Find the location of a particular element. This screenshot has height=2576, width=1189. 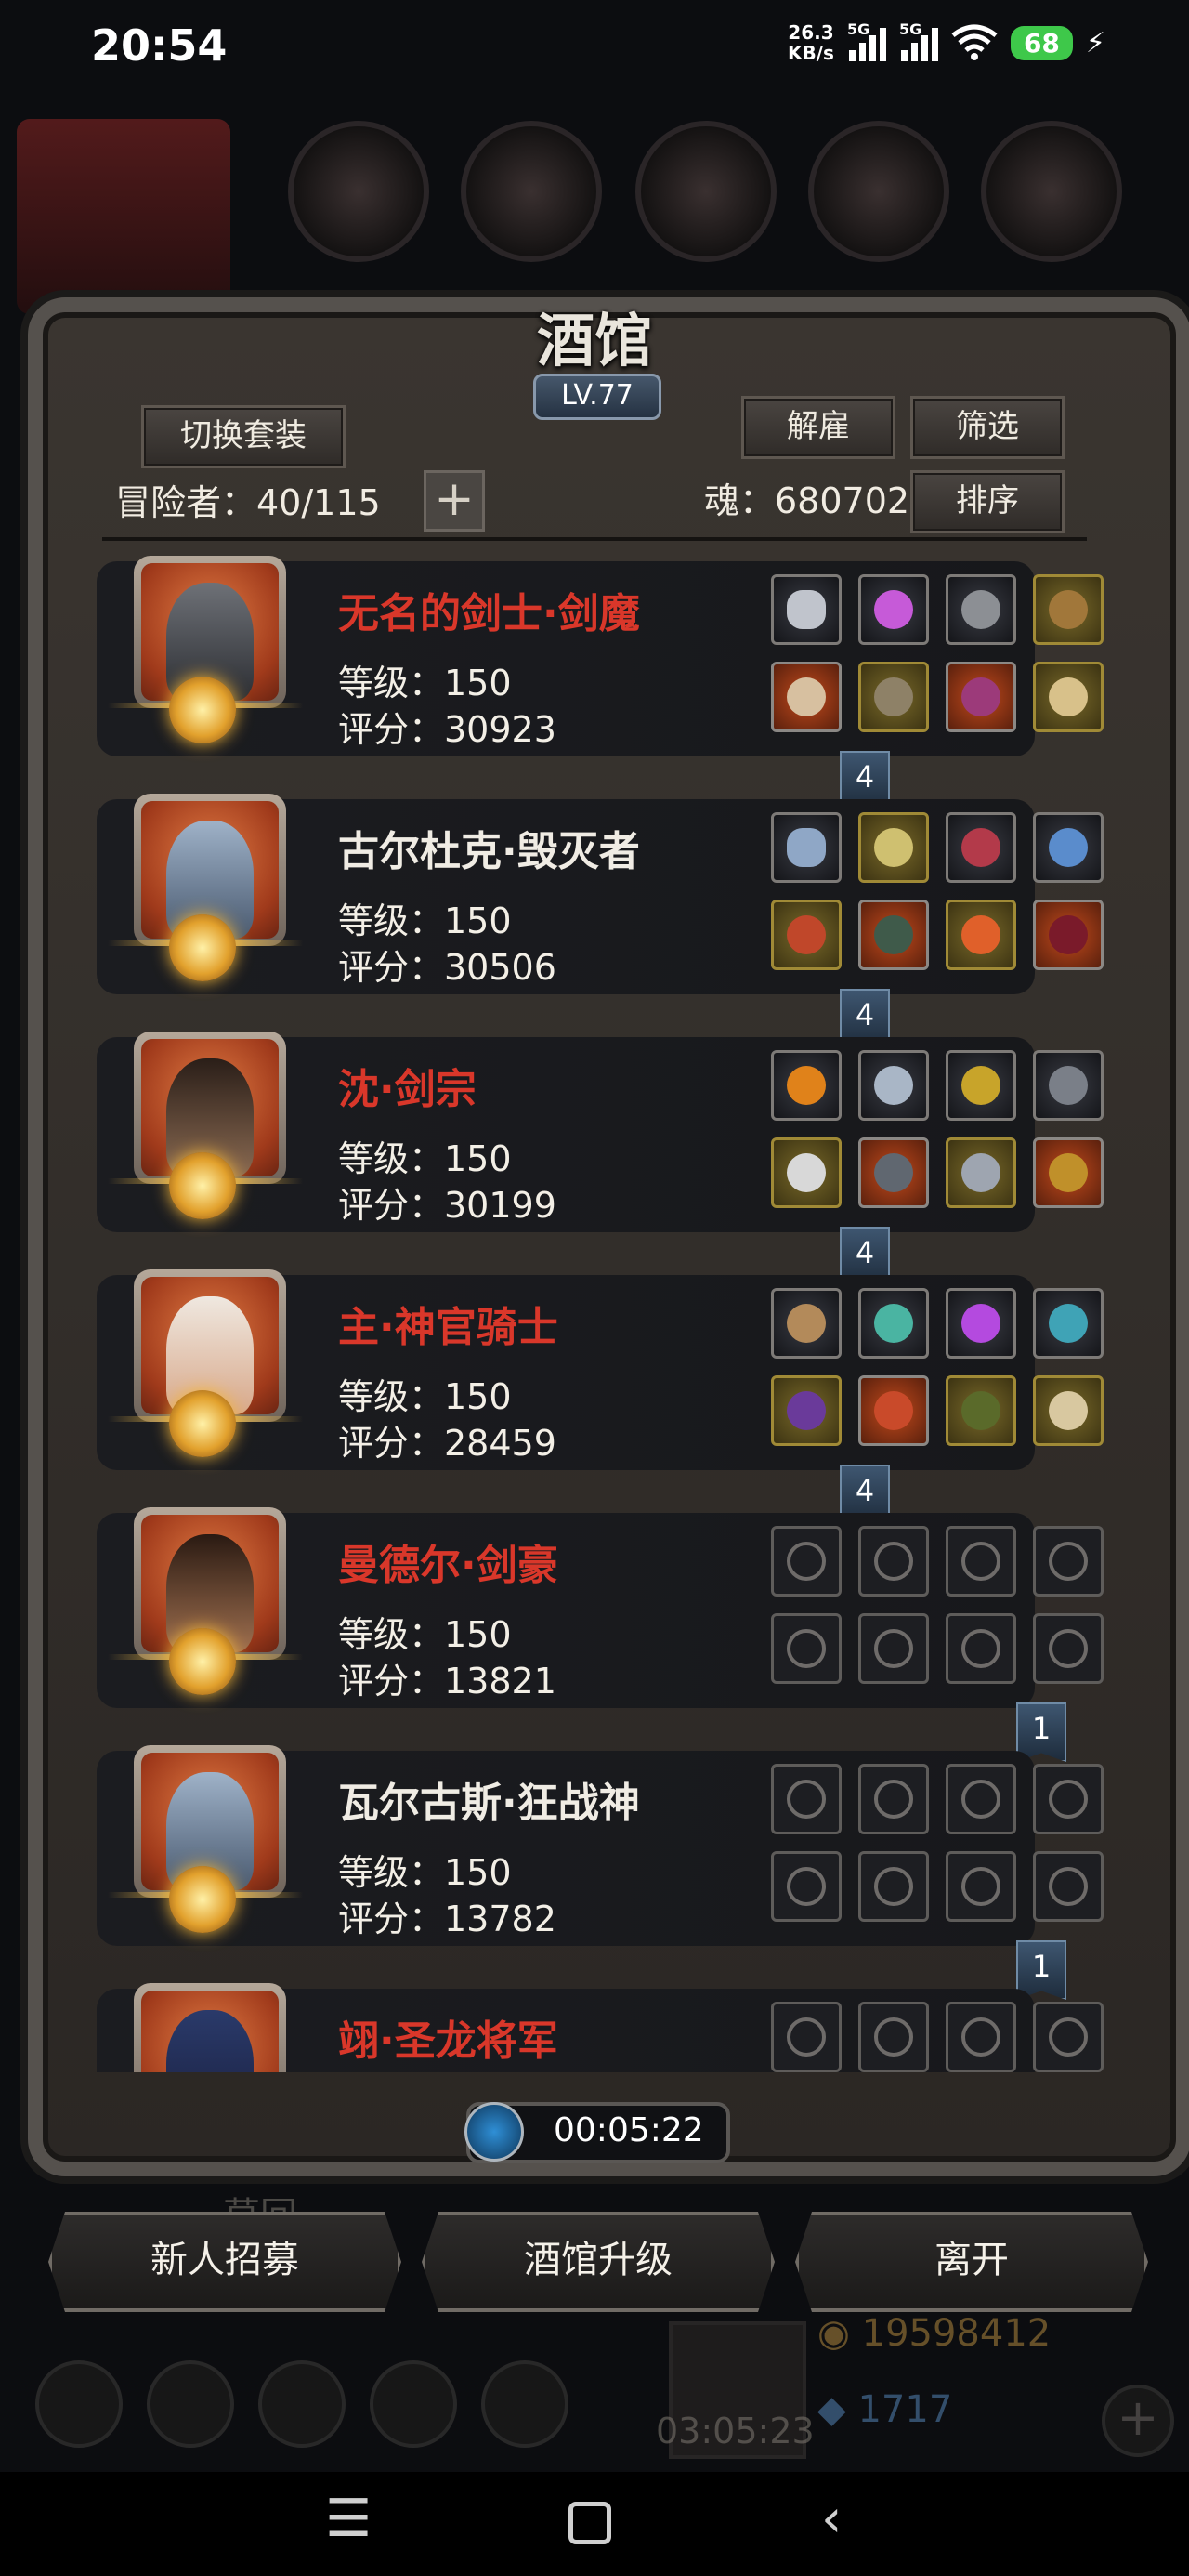

hero-card: 主·神官骑士 等级：150 评分：28459 is located at coordinates (600, 1369).